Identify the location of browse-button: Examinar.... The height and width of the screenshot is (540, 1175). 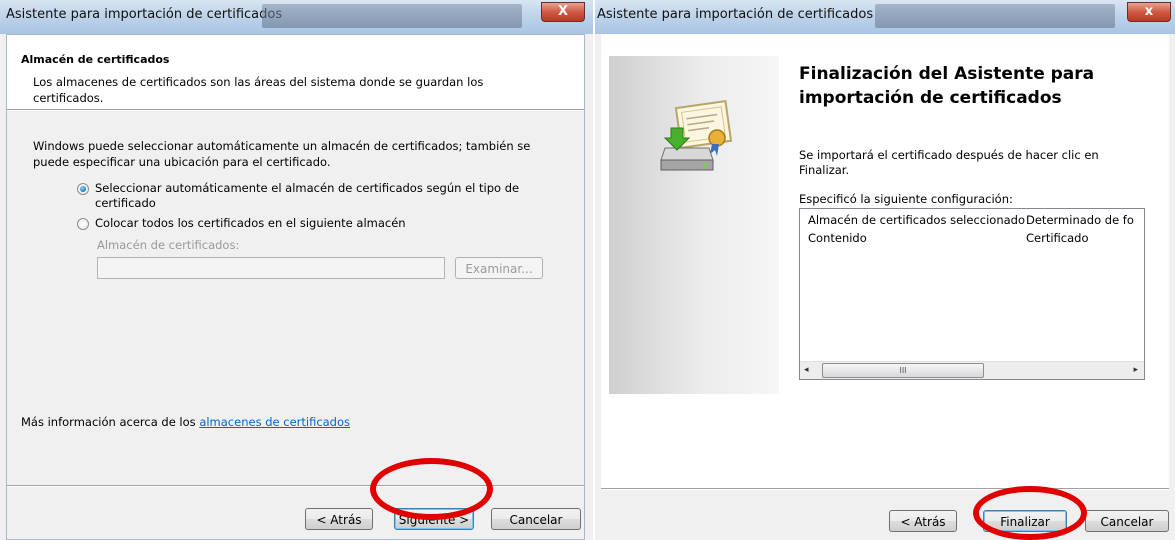
(499, 268).